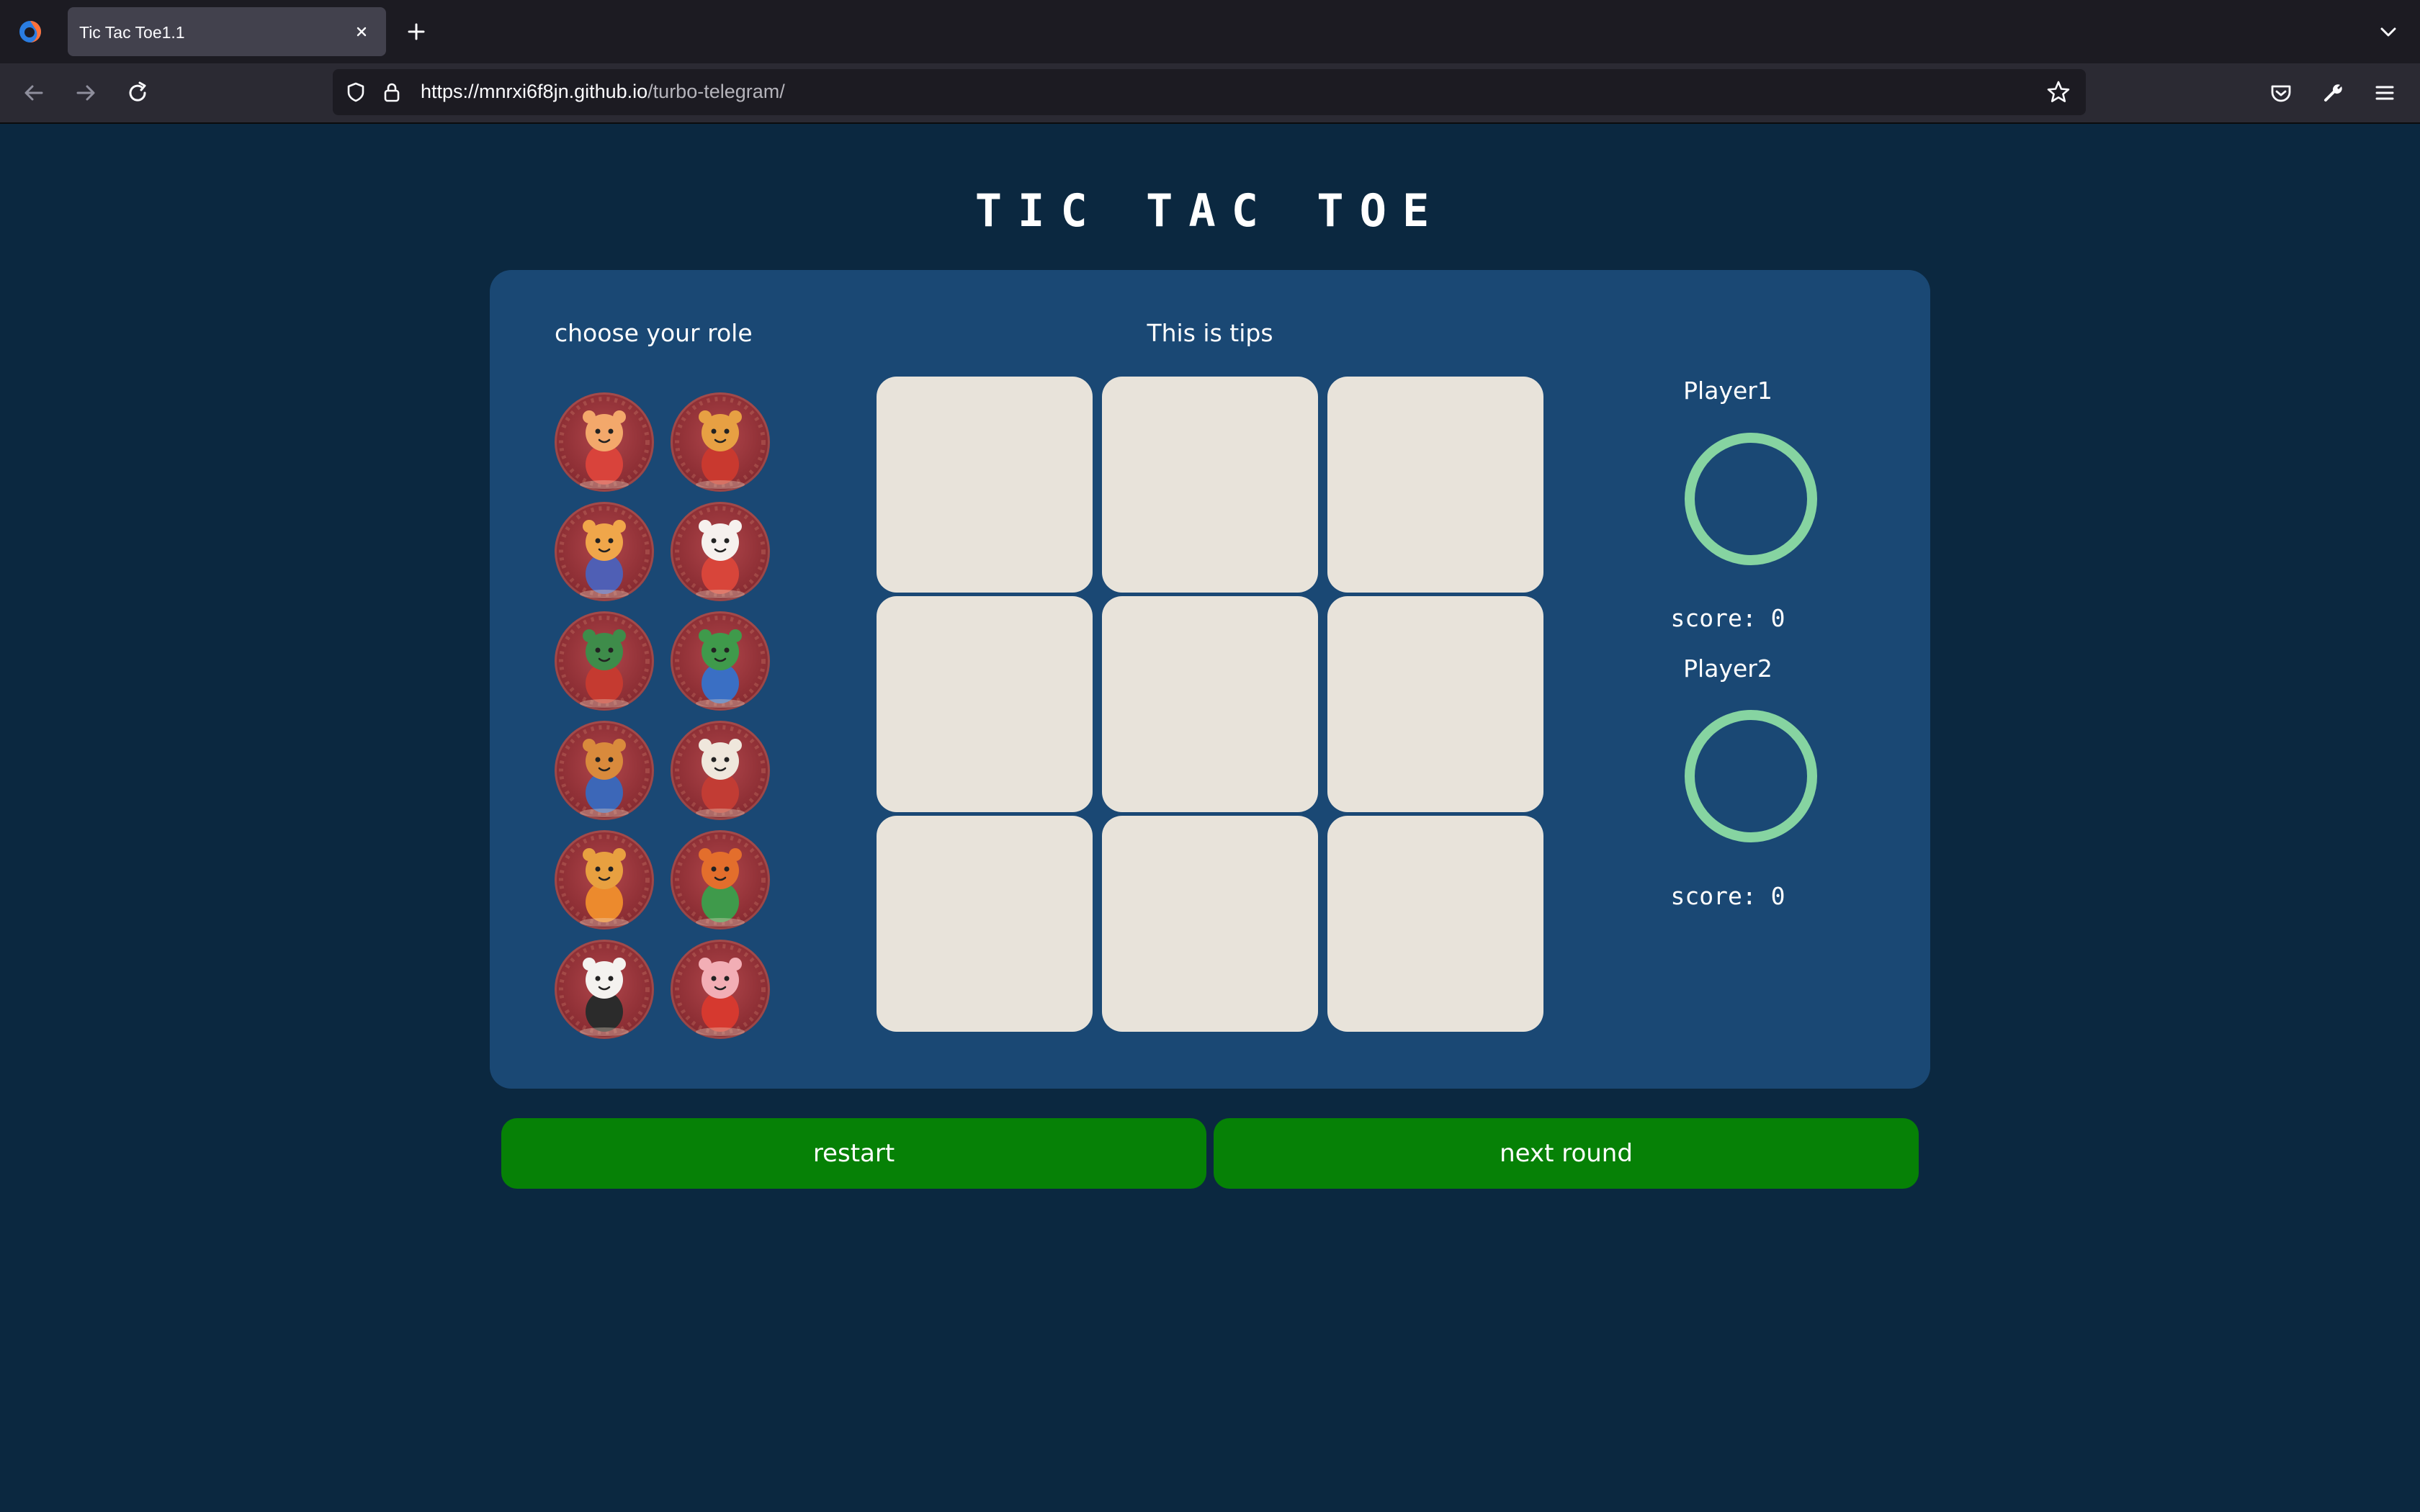  What do you see at coordinates (720, 551) in the screenshot?
I see `role-avatar-rabbit` at bounding box center [720, 551].